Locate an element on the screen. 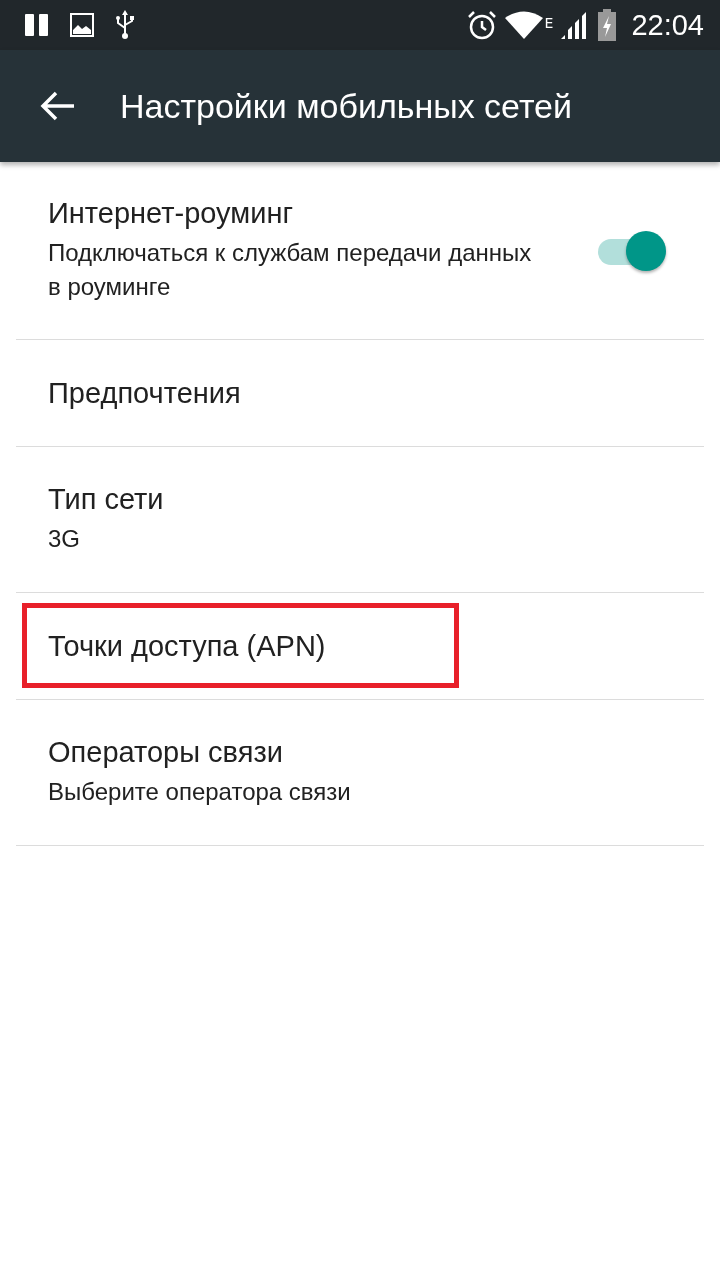  pause-icon is located at coordinates (37, 25).